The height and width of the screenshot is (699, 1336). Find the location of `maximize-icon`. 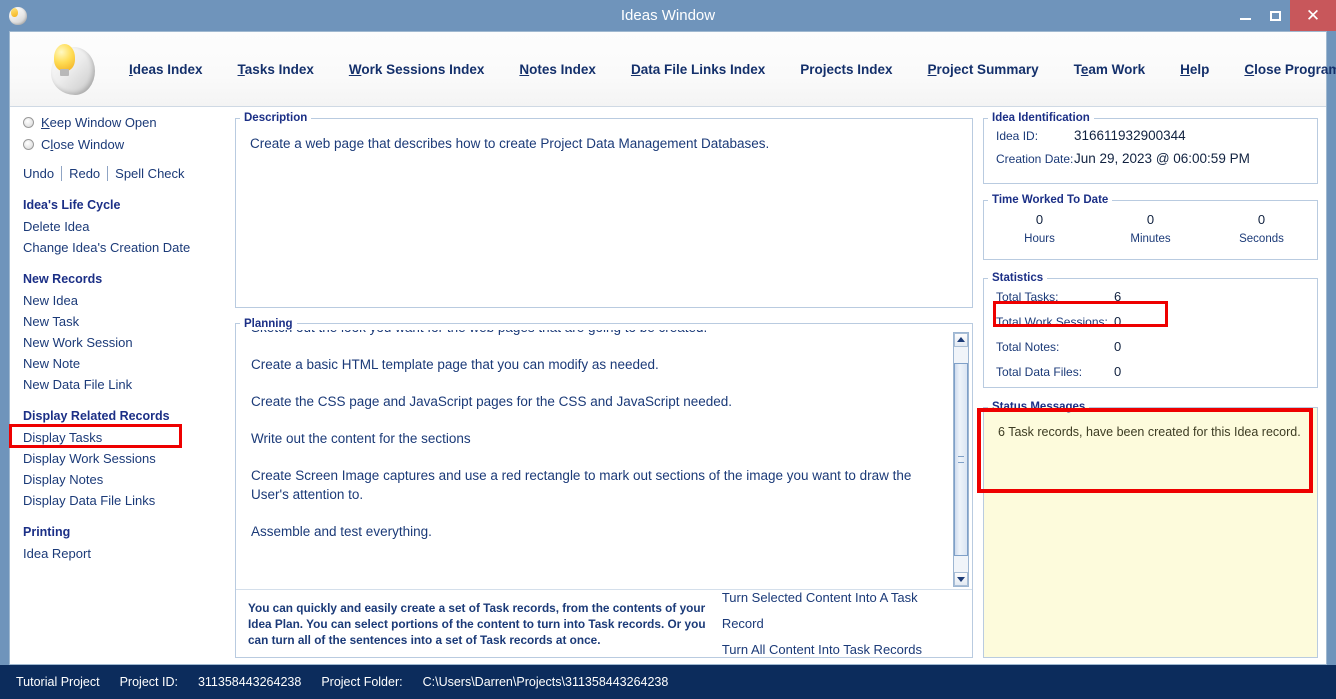

maximize-icon is located at coordinates (1275, 15).